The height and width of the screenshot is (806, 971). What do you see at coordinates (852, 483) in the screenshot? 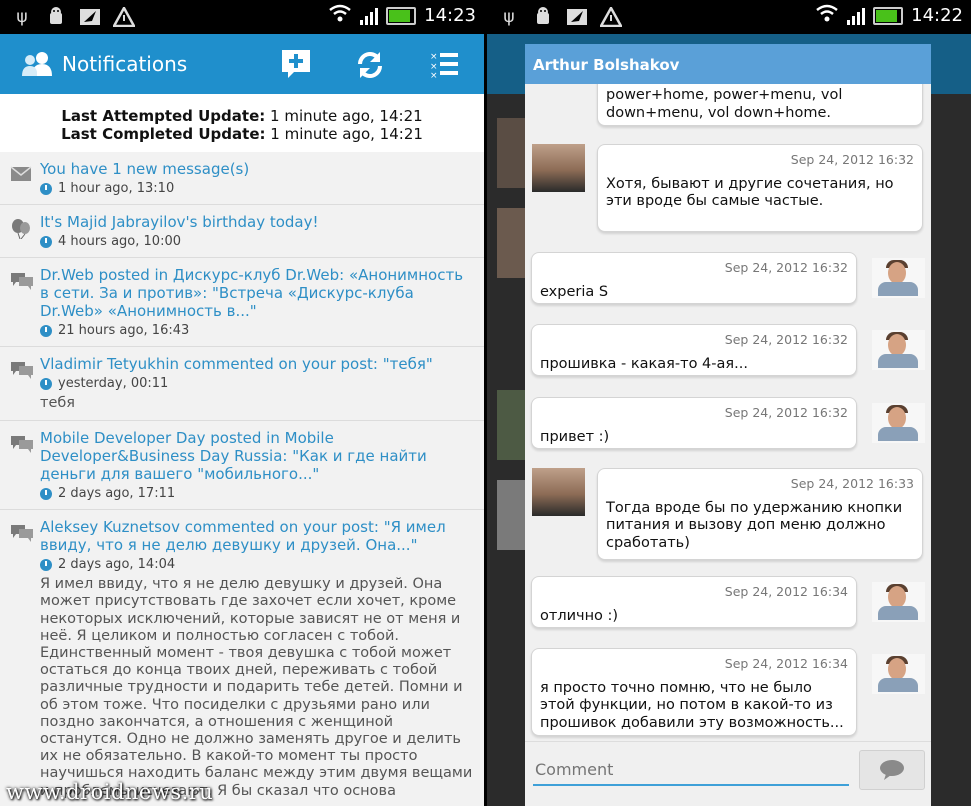
I see `message-time: Sep 24, 2012 16:33` at bounding box center [852, 483].